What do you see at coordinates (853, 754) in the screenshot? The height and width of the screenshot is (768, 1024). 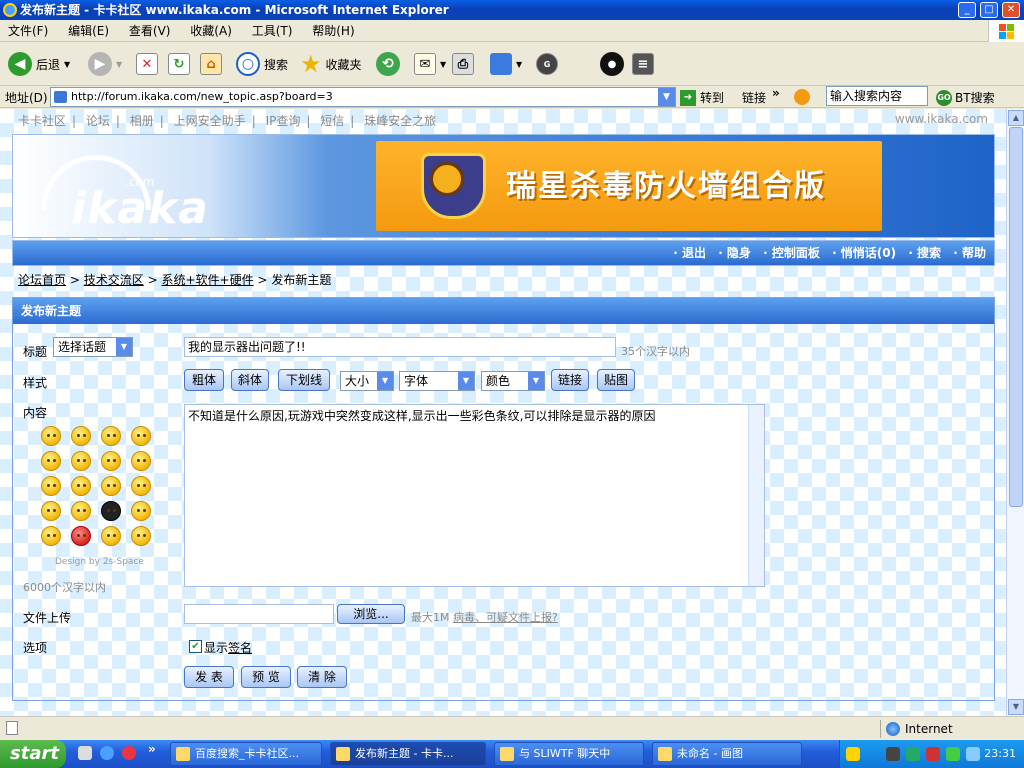 I see `tray-qq-icon` at bounding box center [853, 754].